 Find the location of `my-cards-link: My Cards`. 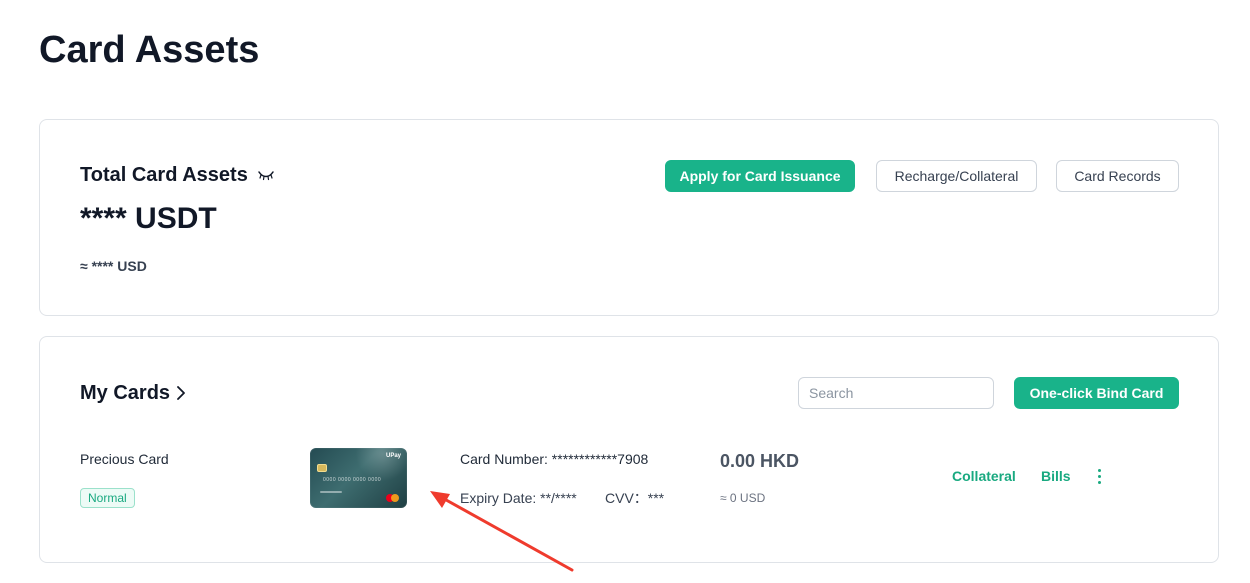

my-cards-link: My Cards is located at coordinates (133, 393).